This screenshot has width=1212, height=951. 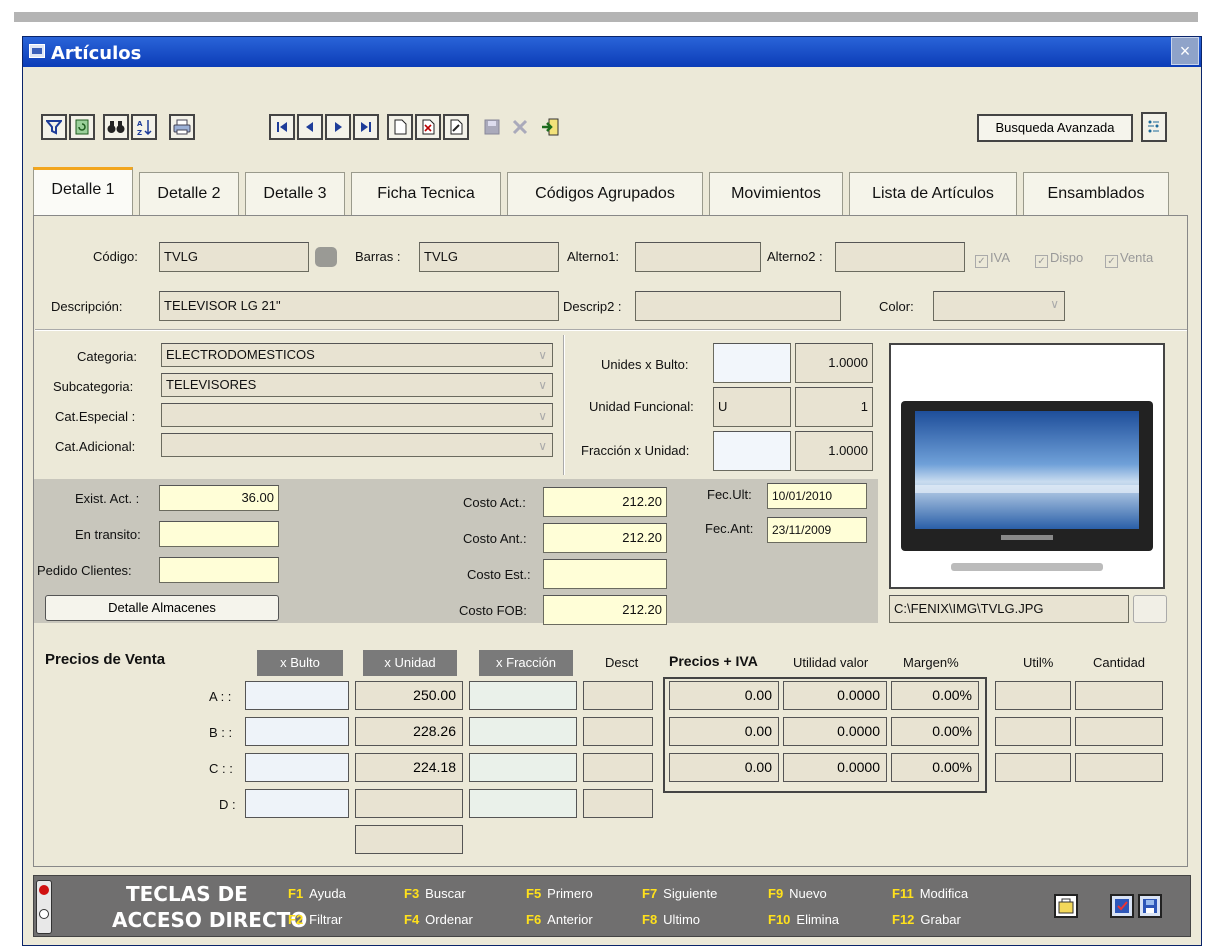 I want to click on price-b-desct, so click(x=618, y=731).